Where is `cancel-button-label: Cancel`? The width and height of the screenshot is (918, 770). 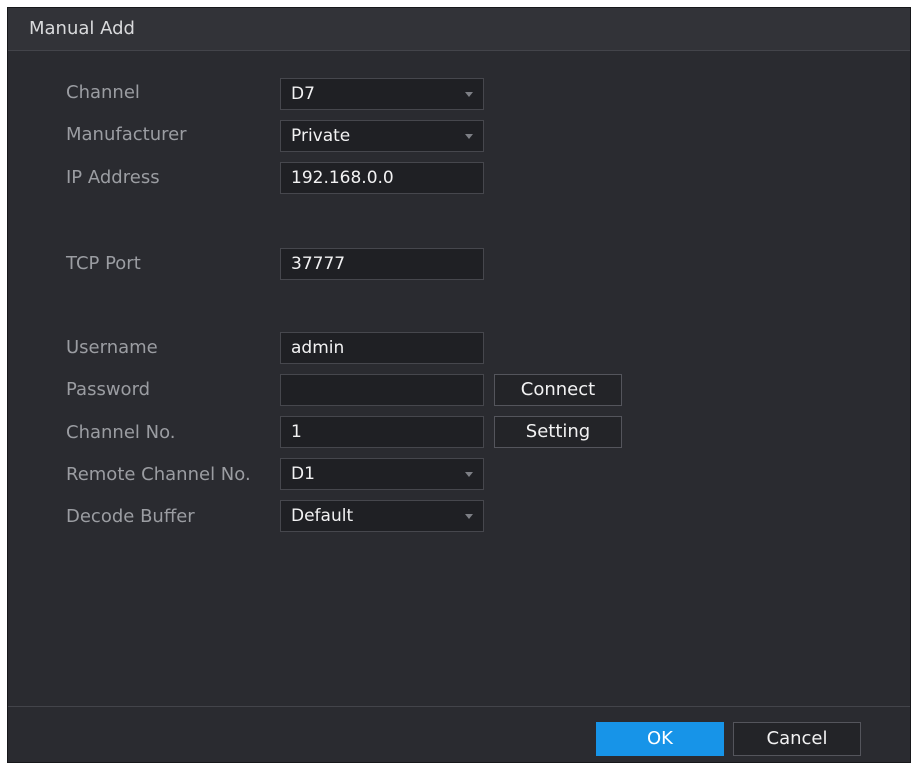 cancel-button-label: Cancel is located at coordinates (797, 738).